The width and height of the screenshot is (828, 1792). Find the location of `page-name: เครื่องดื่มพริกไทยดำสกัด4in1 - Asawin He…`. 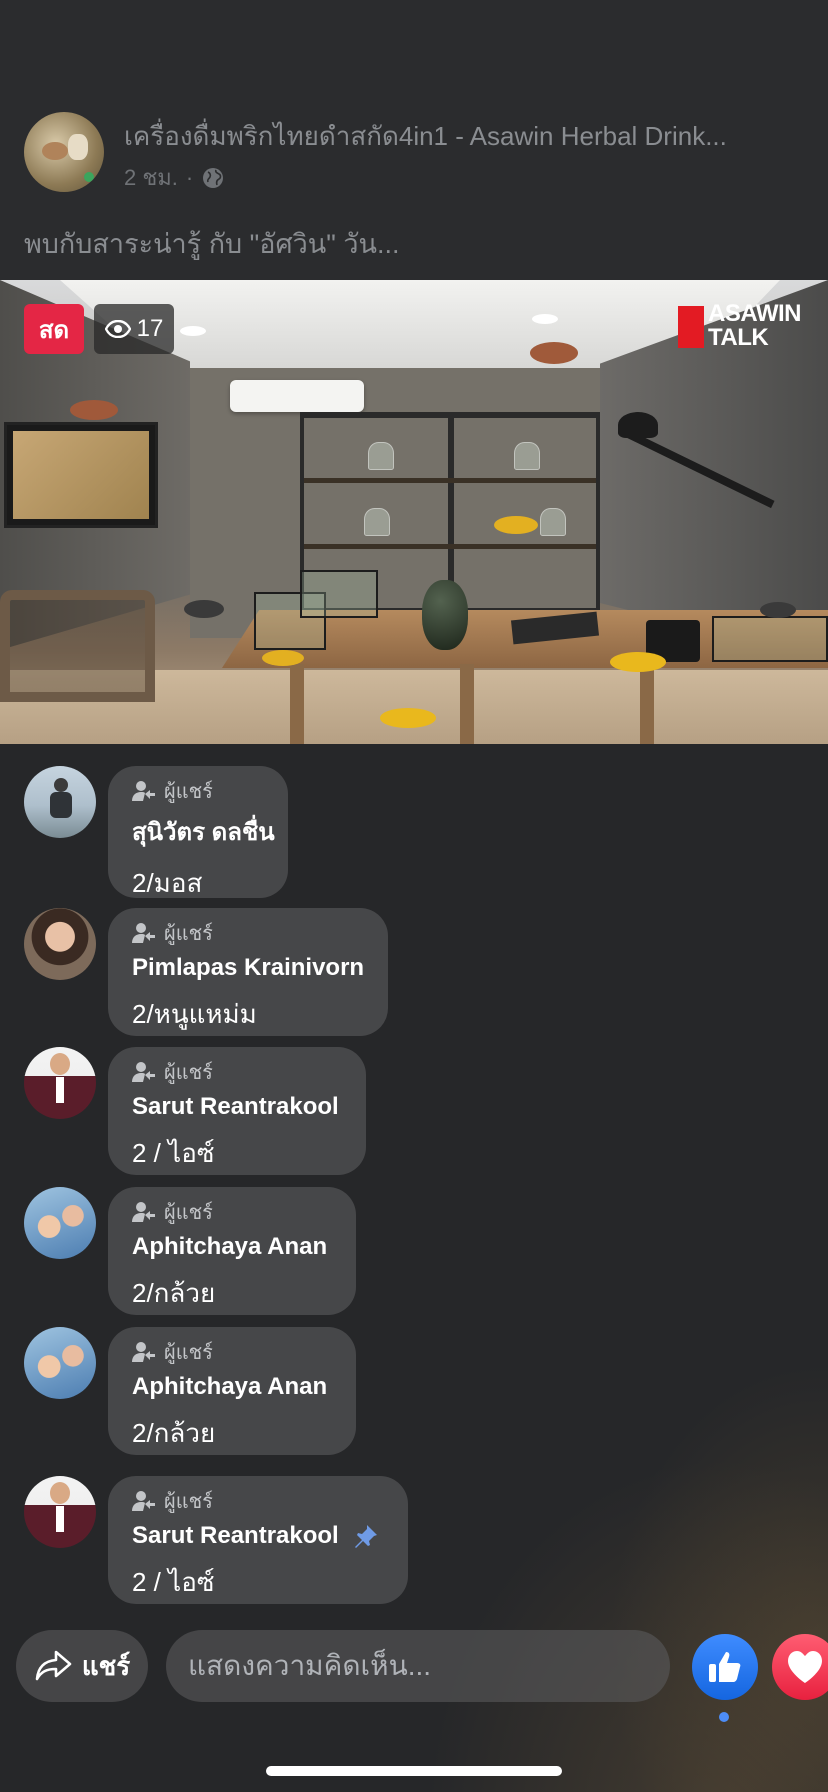

page-name: เครื่องดื่มพริกไทยดำสกัด4in1 - Asawin He… is located at coordinates (464, 136).